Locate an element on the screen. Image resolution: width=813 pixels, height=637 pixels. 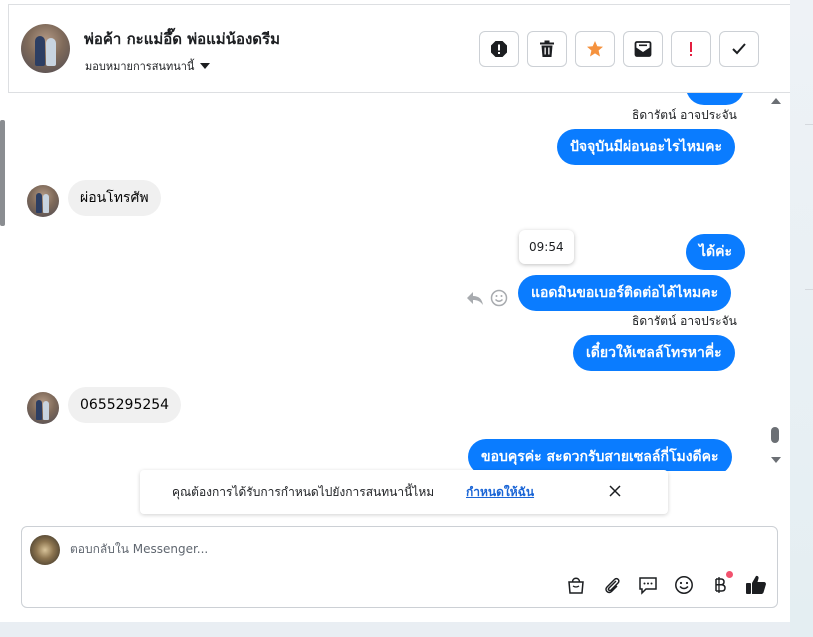
payment-button is located at coordinates (720, 583).